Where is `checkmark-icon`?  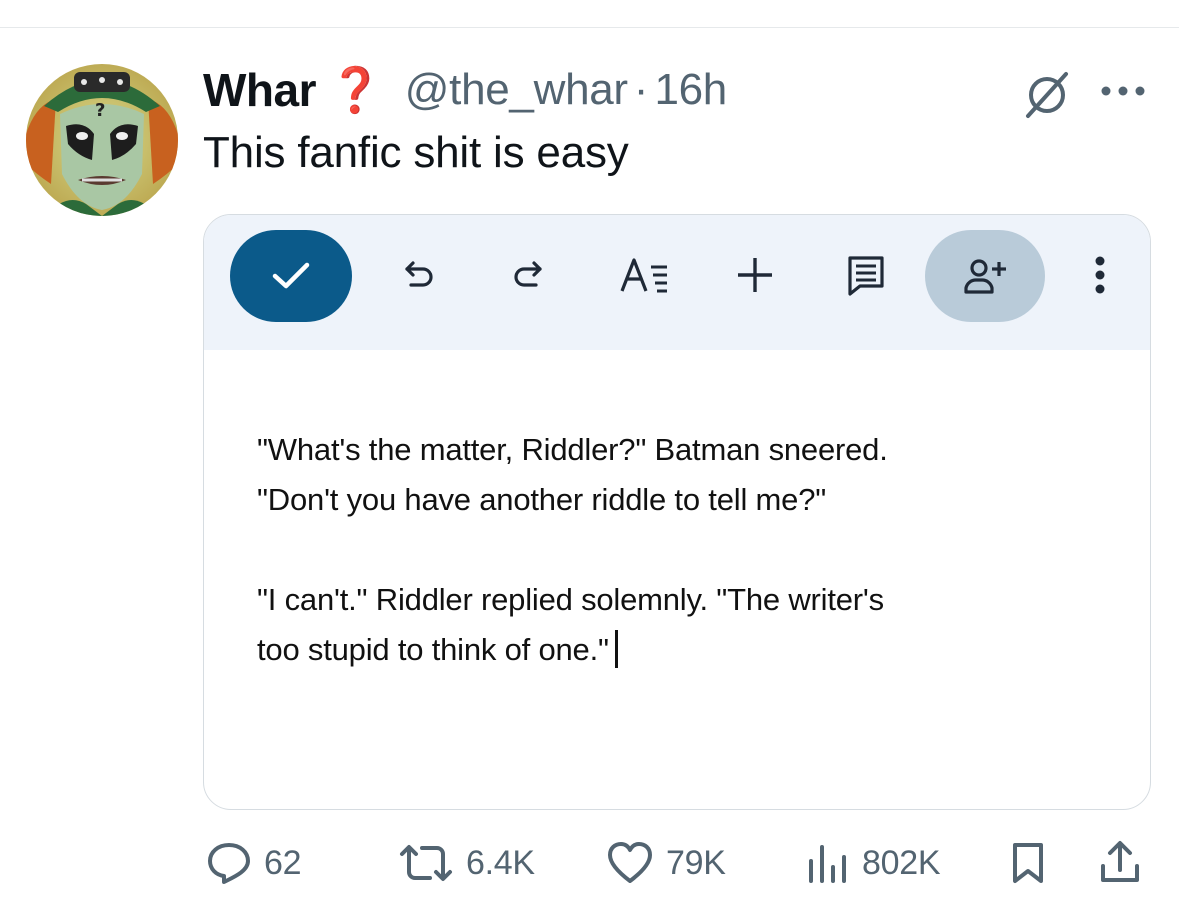 checkmark-icon is located at coordinates (291, 275).